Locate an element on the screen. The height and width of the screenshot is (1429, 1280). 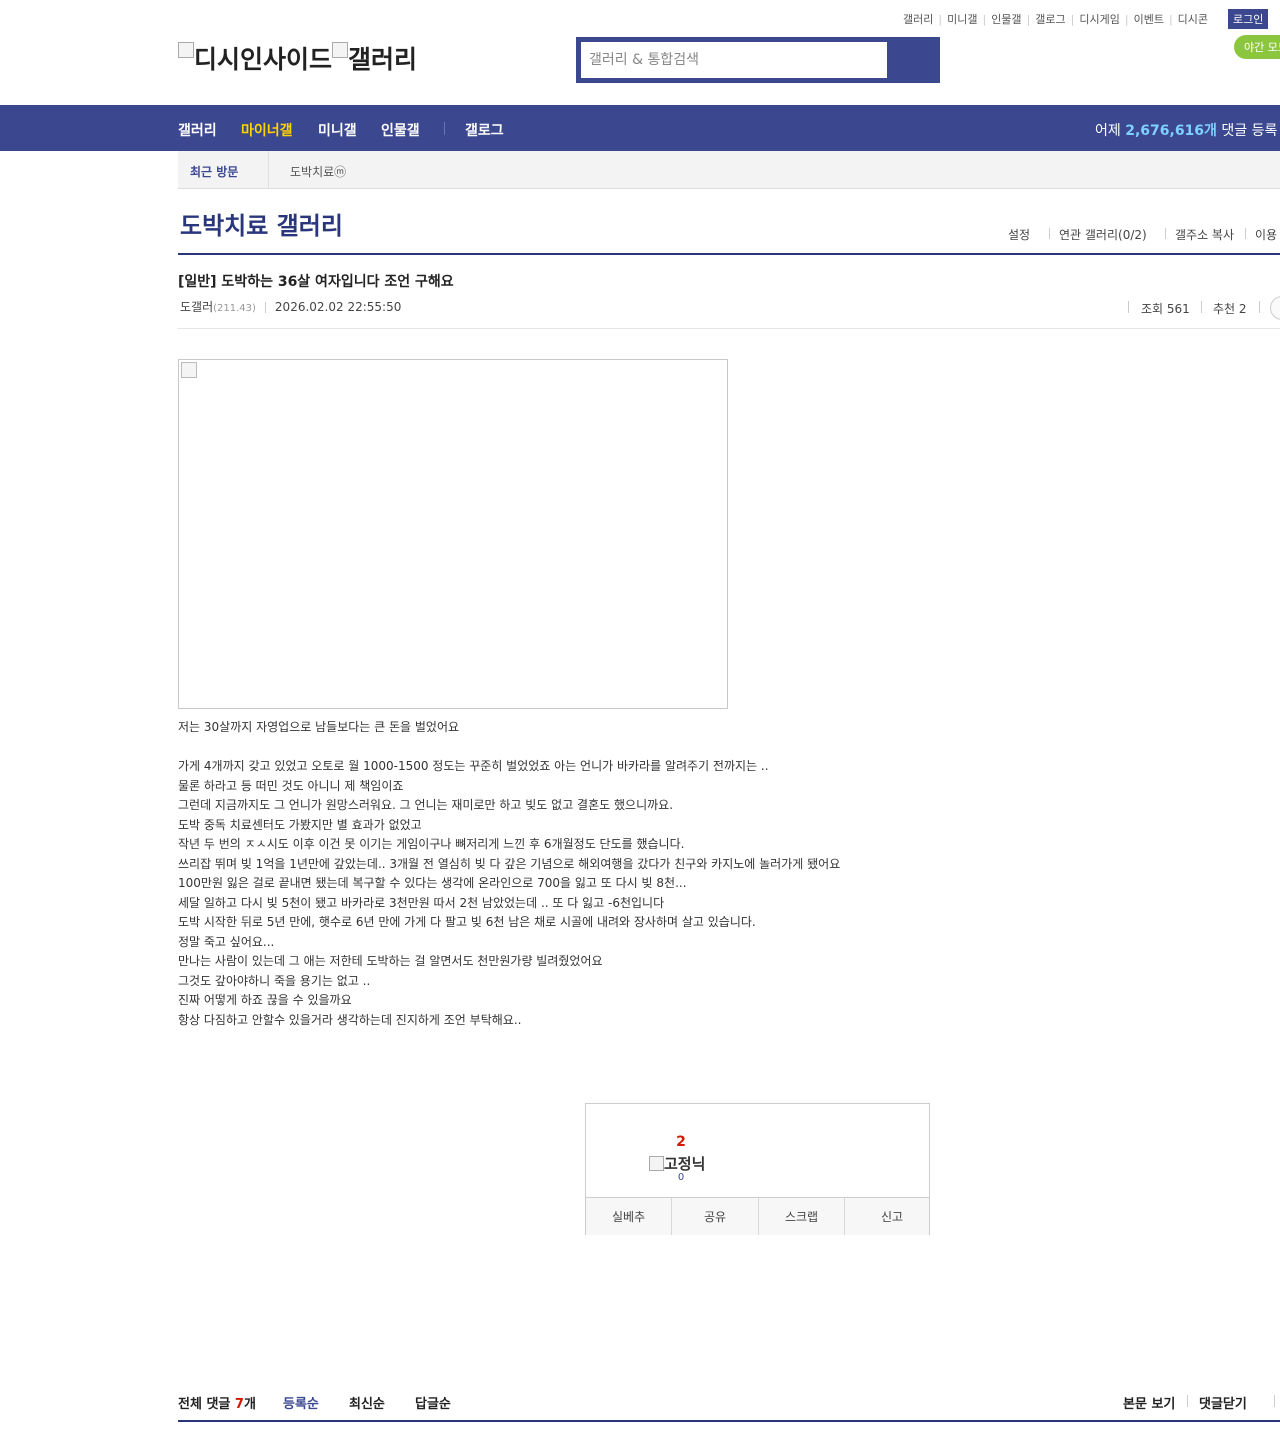
util-link-person: 인물갤 is located at coordinates (1006, 19).